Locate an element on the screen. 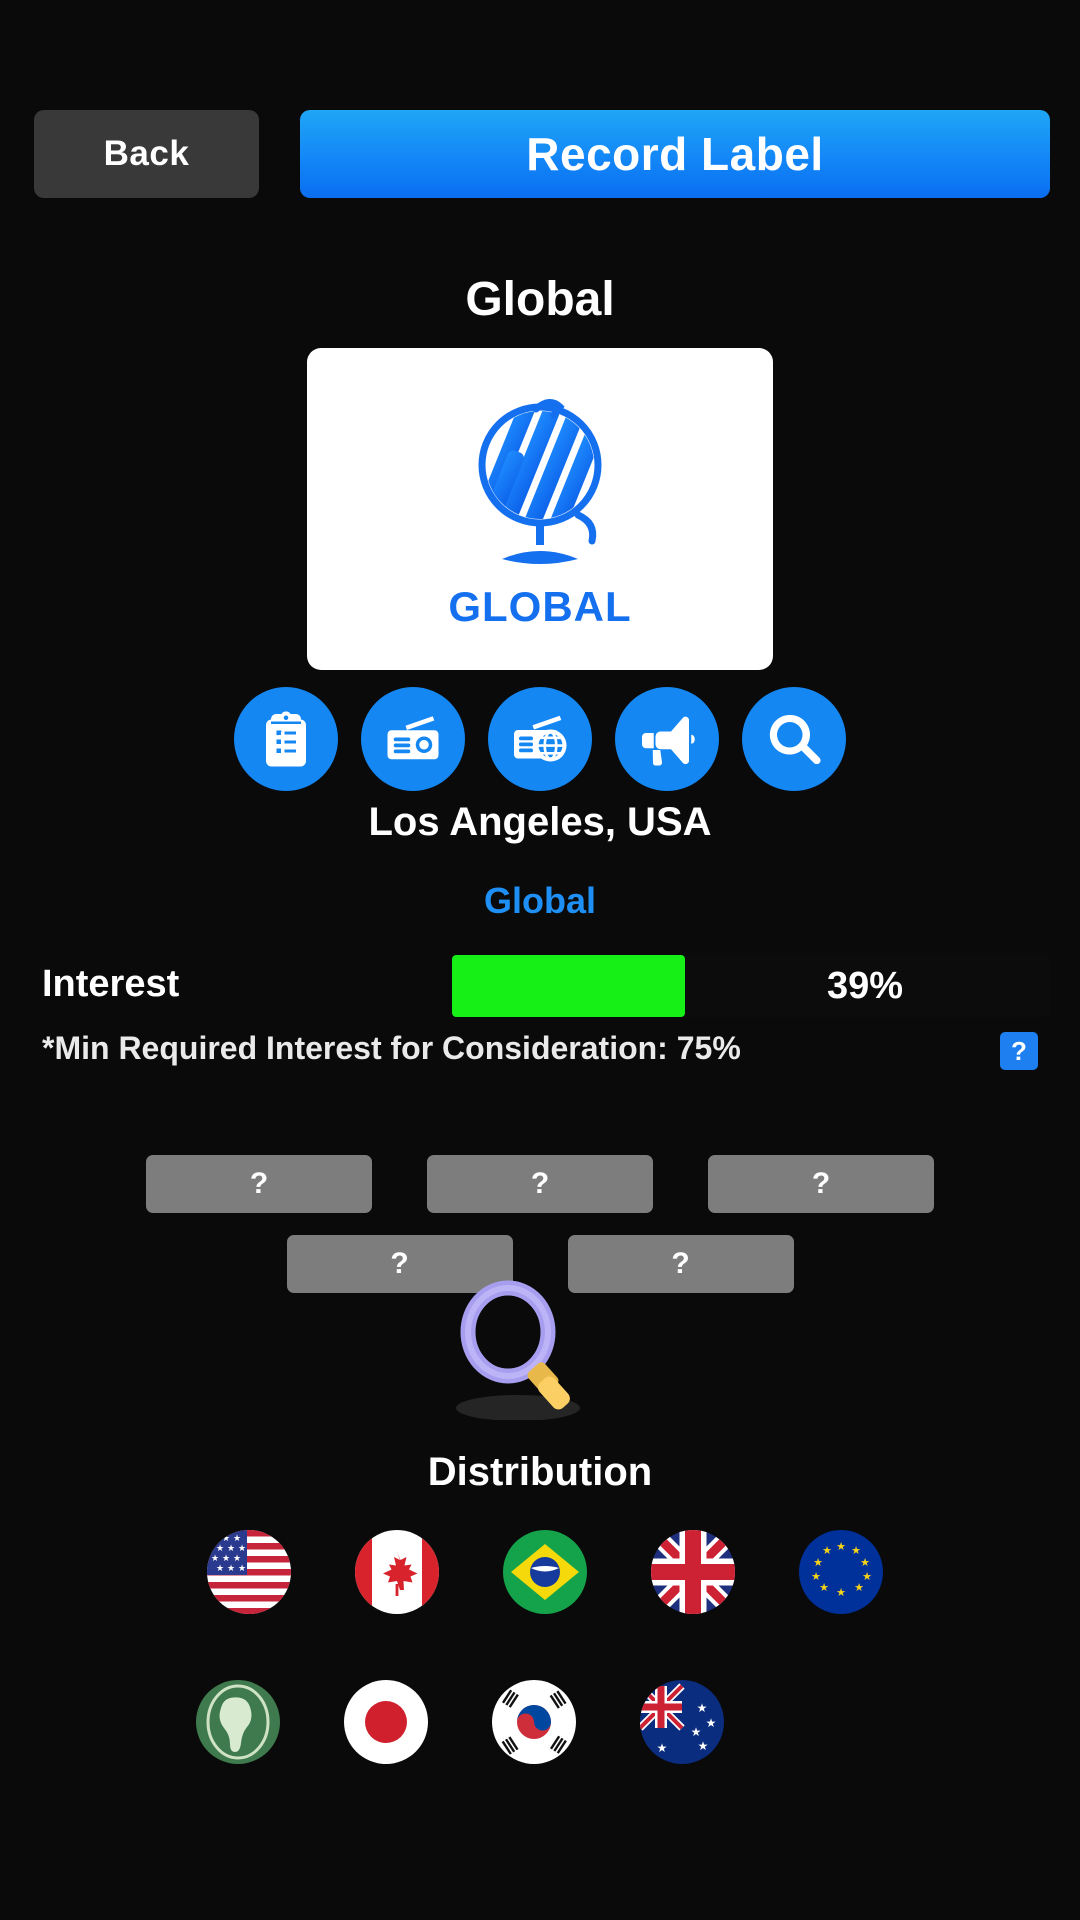 This screenshot has width=1080, height=1920. help-badge-label: ? is located at coordinates (1019, 1050).